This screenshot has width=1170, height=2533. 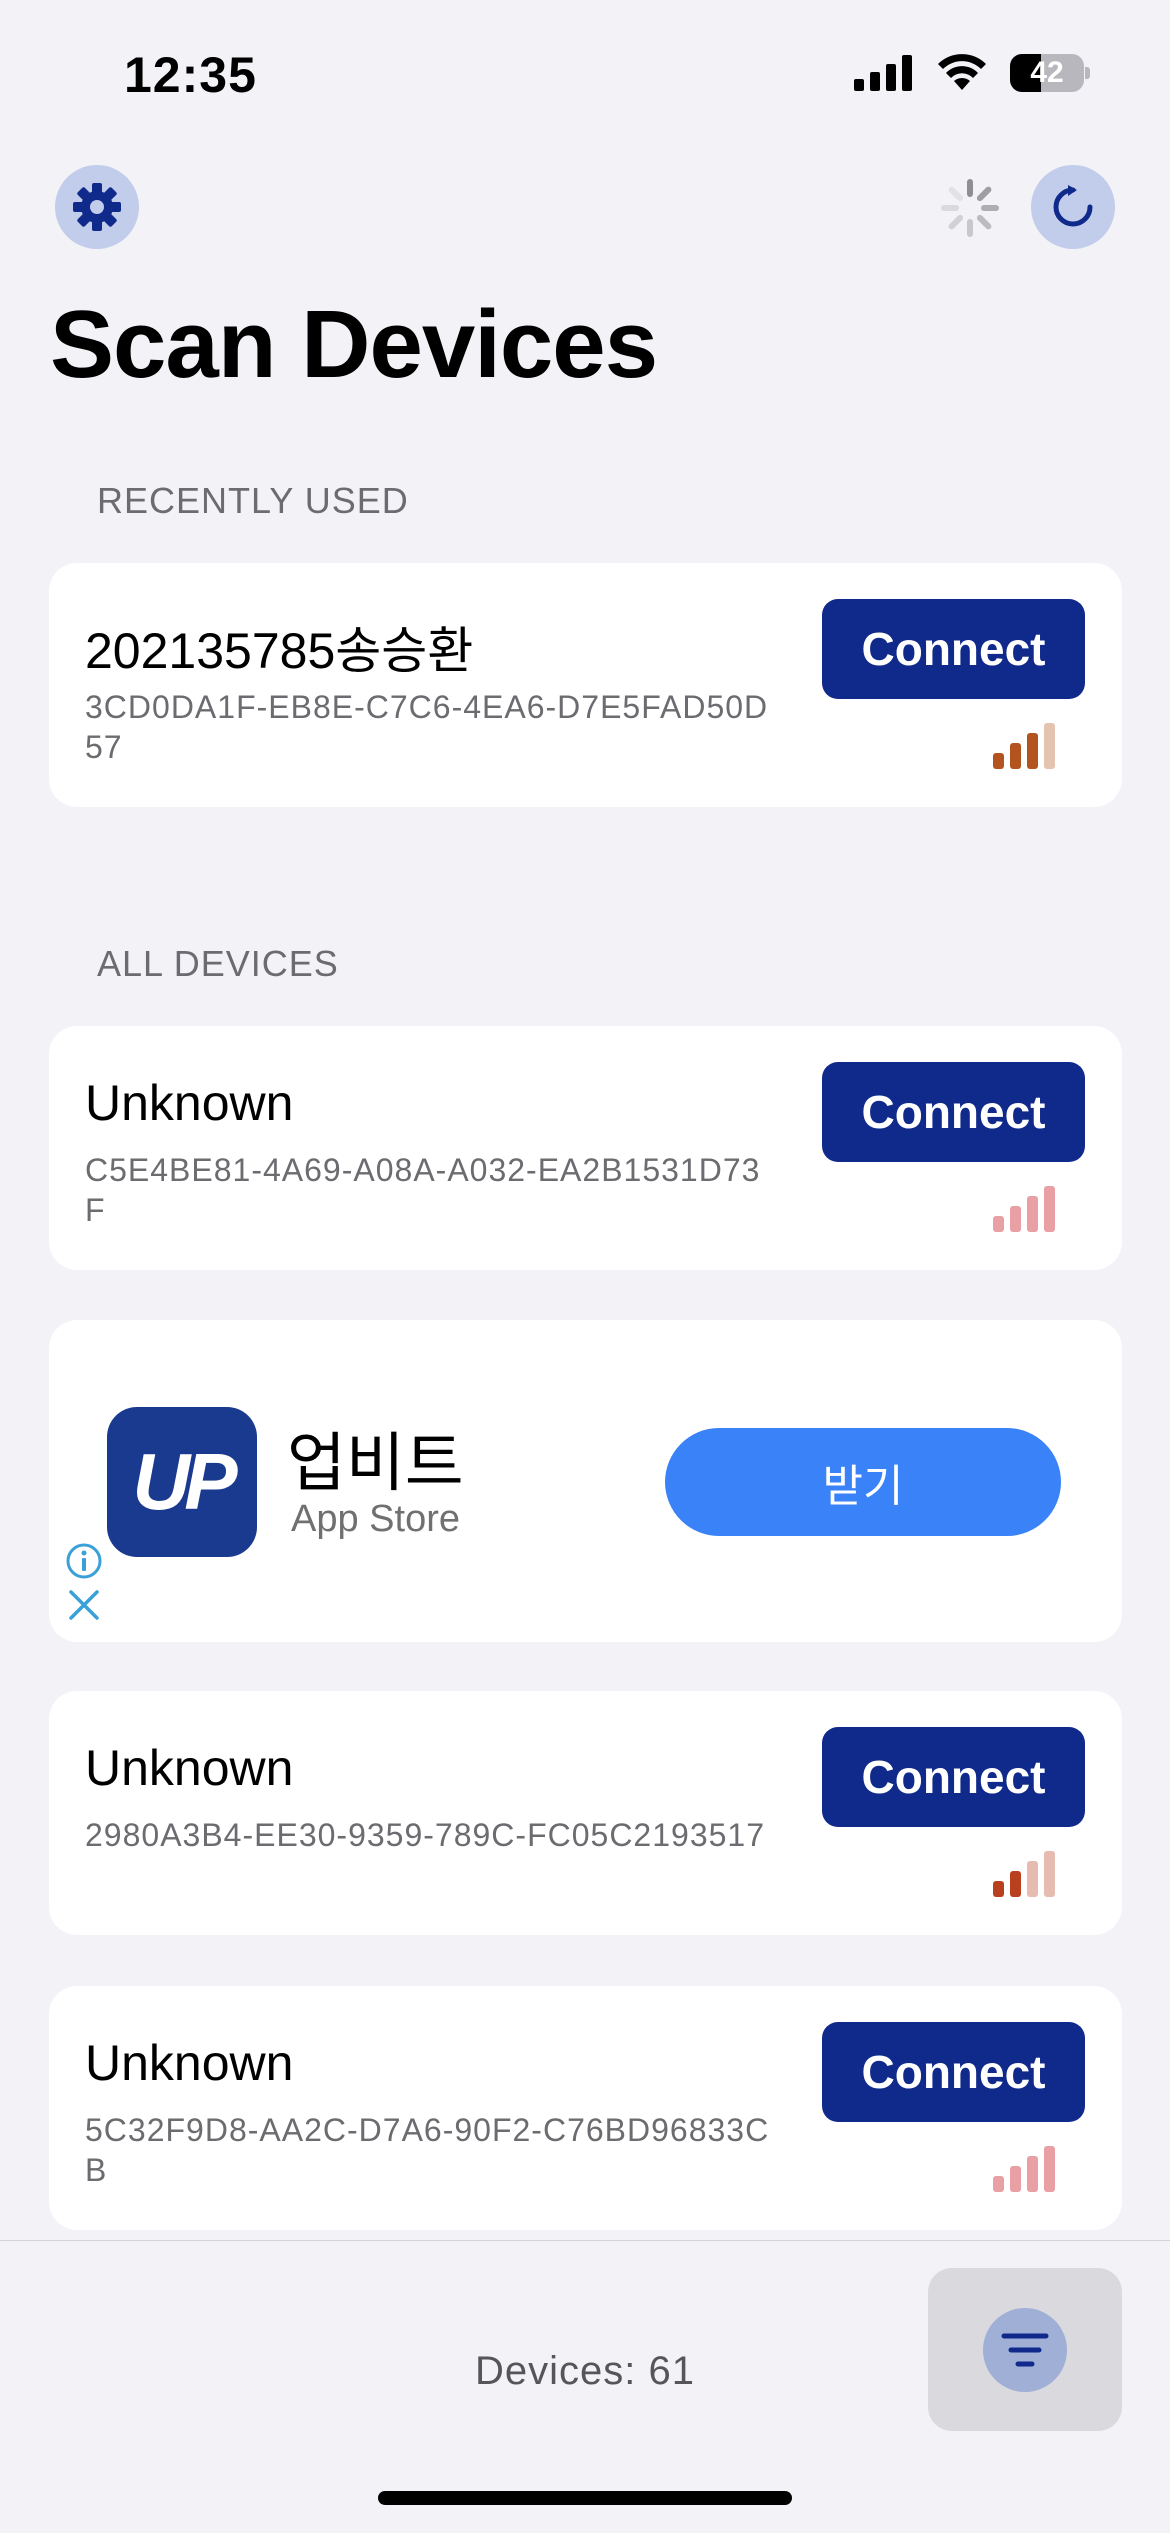 What do you see at coordinates (1047, 72) in the screenshot?
I see `battery-level: 42` at bounding box center [1047, 72].